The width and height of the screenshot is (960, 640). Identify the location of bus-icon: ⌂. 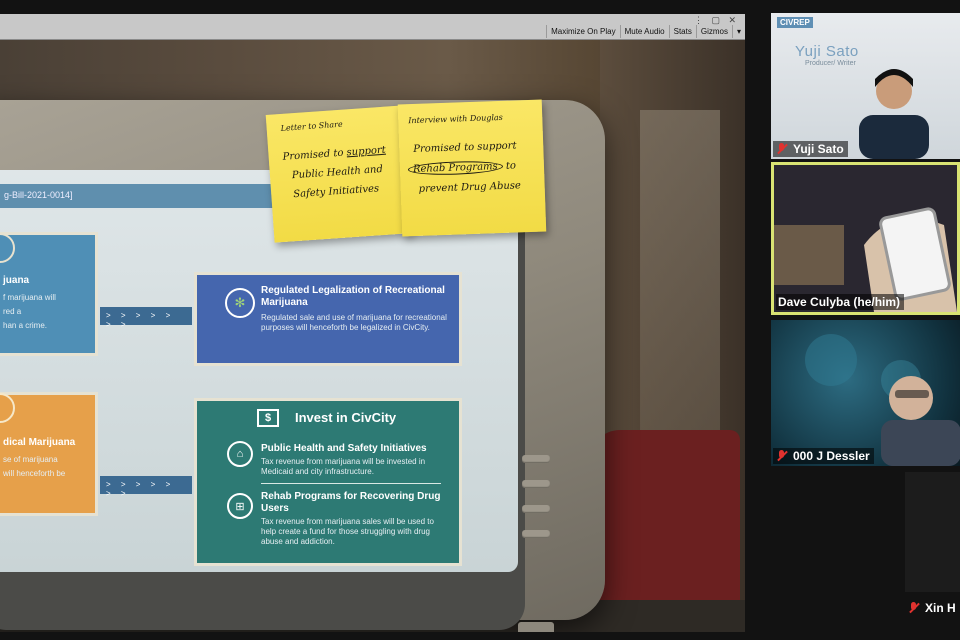
(240, 454).